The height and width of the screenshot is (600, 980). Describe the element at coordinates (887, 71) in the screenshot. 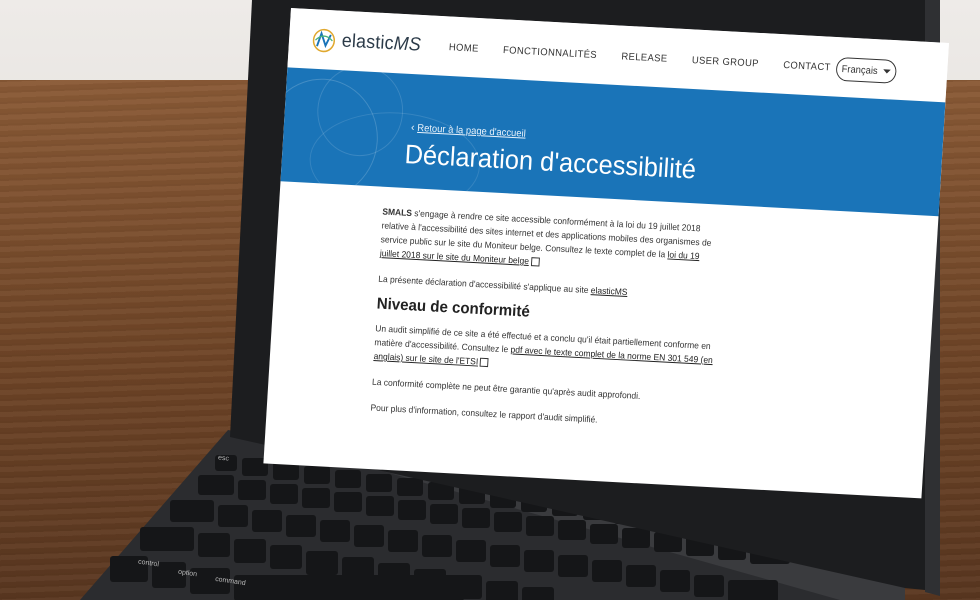

I see `chevron-down-icon` at that location.